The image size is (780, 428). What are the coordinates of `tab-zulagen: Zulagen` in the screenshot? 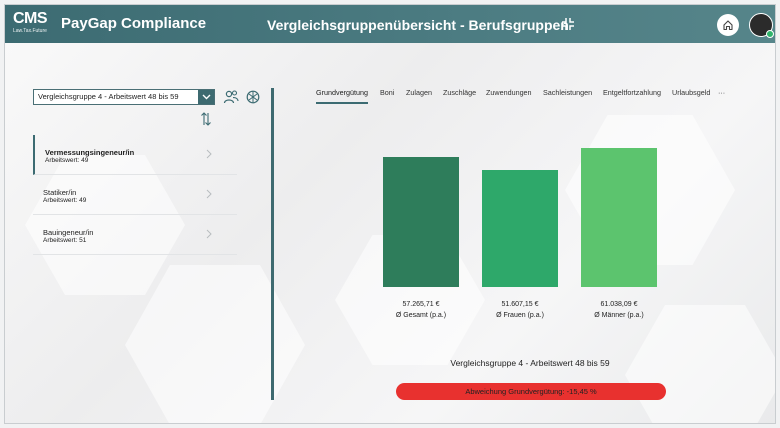 It's located at (419, 95).